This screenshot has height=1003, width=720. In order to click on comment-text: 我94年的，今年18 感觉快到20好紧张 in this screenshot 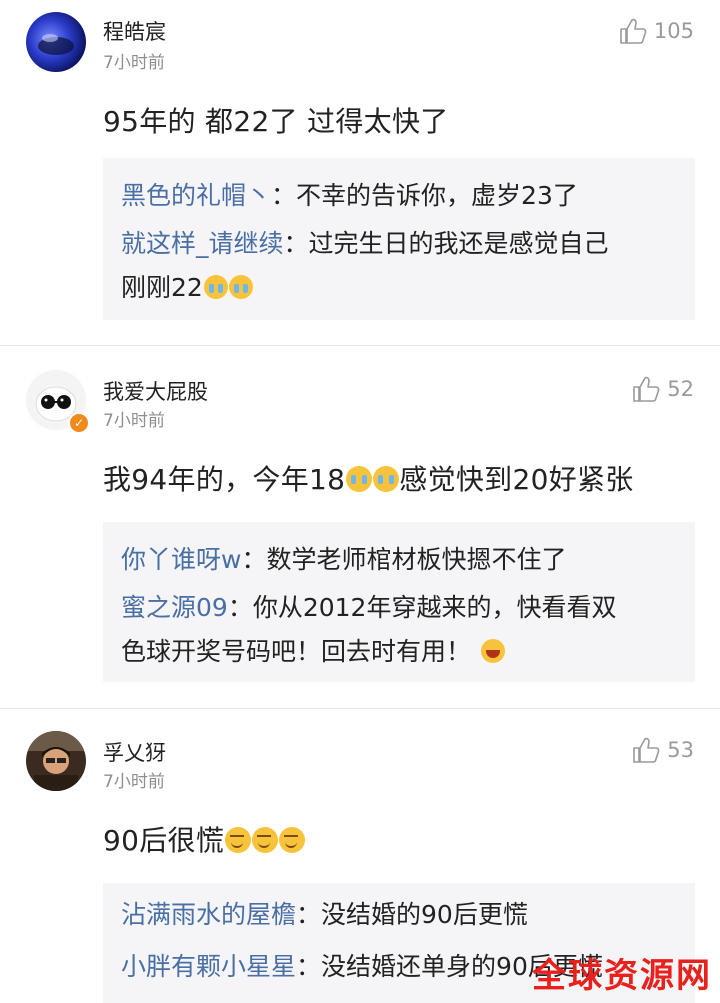, I will do `click(368, 478)`.